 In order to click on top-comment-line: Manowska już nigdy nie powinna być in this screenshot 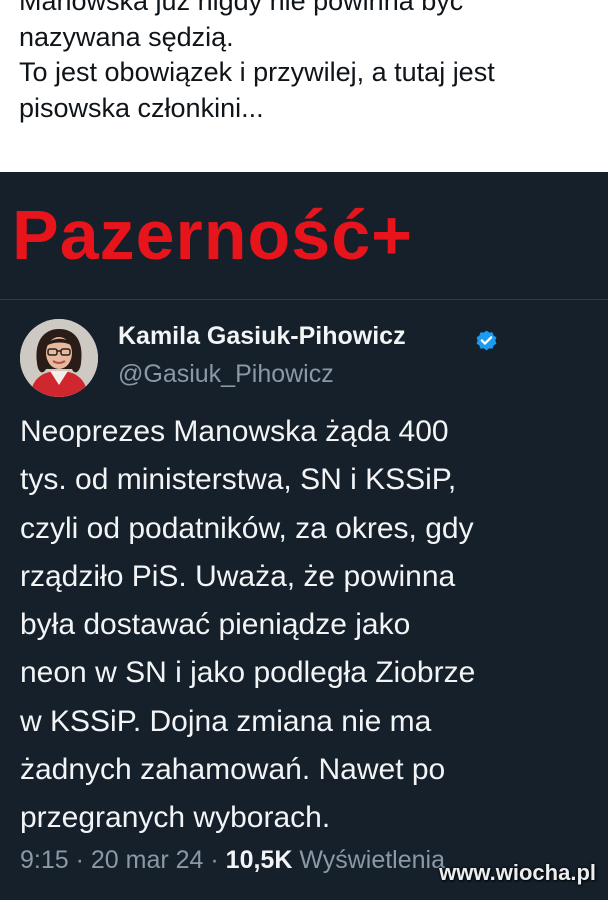, I will do `click(241, 8)`.